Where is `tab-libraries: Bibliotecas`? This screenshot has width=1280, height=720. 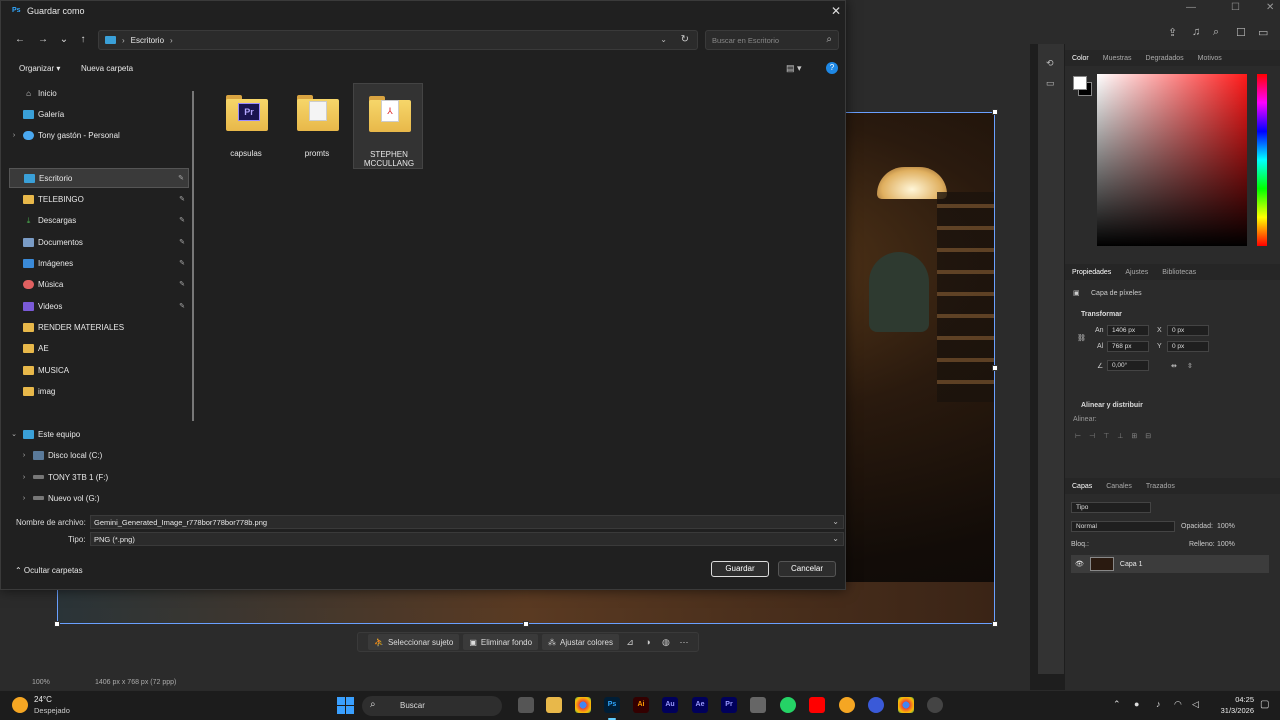 tab-libraries: Bibliotecas is located at coordinates (1179, 272).